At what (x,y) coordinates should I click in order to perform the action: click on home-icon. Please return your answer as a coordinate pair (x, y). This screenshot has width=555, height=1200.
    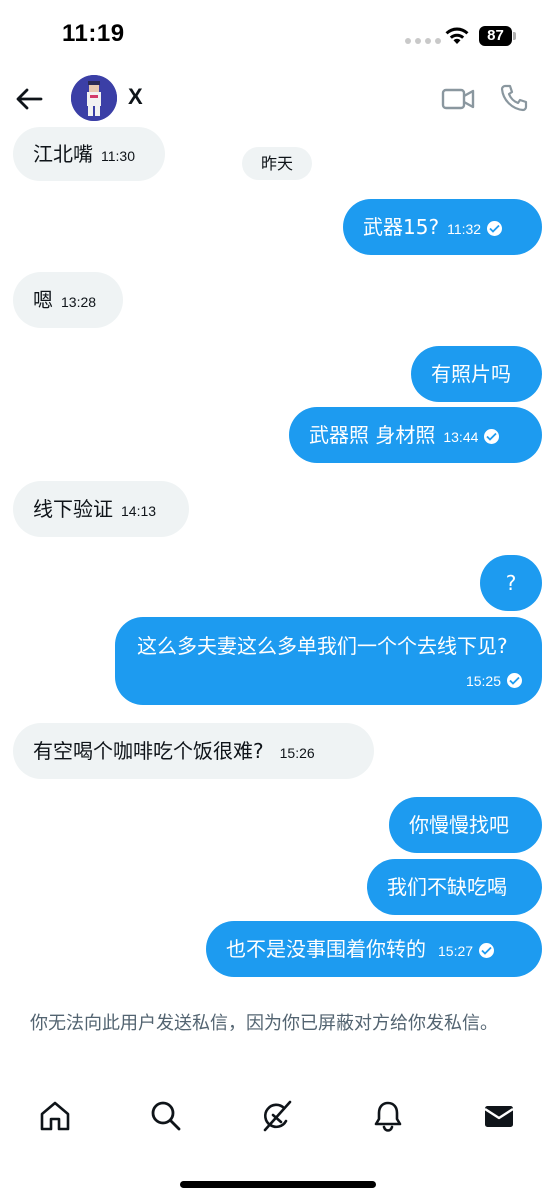
    Looking at the image, I should click on (55, 1116).